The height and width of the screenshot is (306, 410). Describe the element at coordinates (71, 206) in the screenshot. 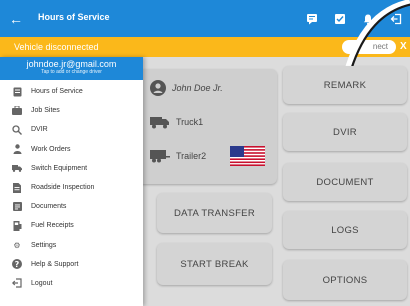

I see `menu-item-documents: Documents` at that location.